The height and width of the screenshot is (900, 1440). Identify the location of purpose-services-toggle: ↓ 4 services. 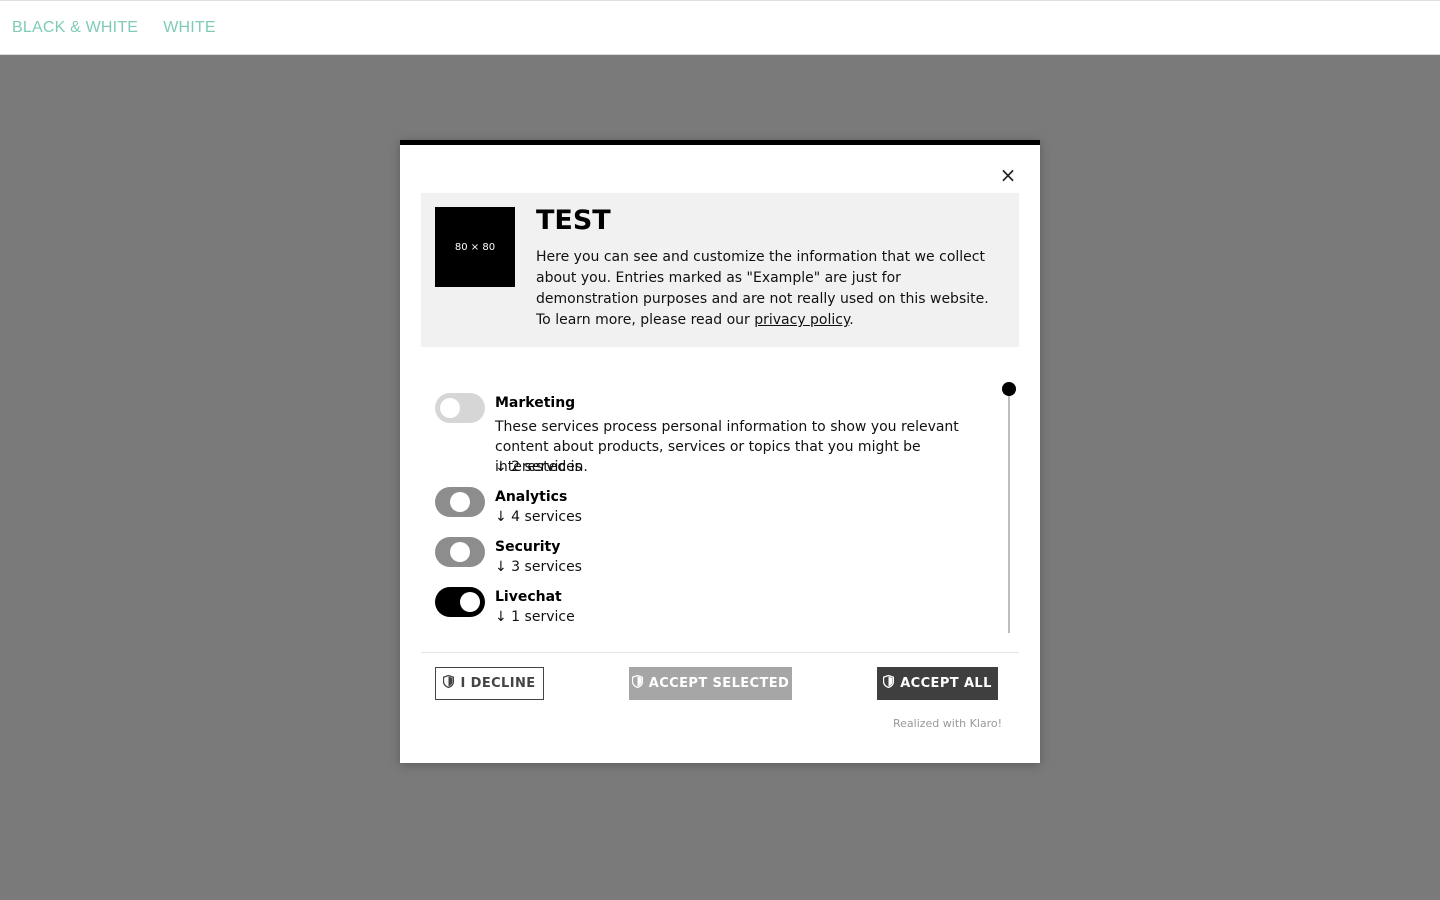
(538, 517).